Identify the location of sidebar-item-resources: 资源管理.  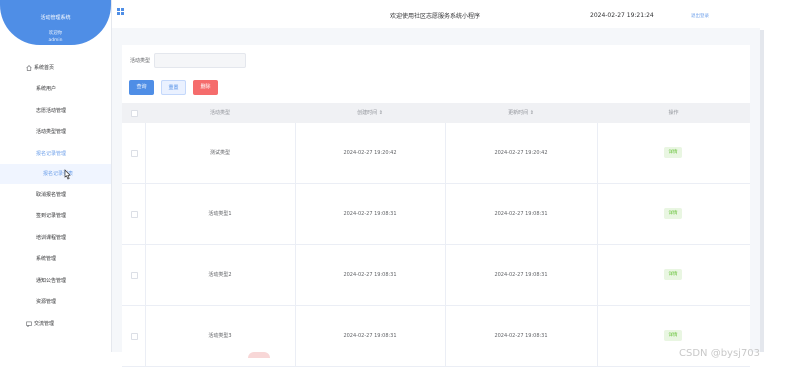
(55, 302).